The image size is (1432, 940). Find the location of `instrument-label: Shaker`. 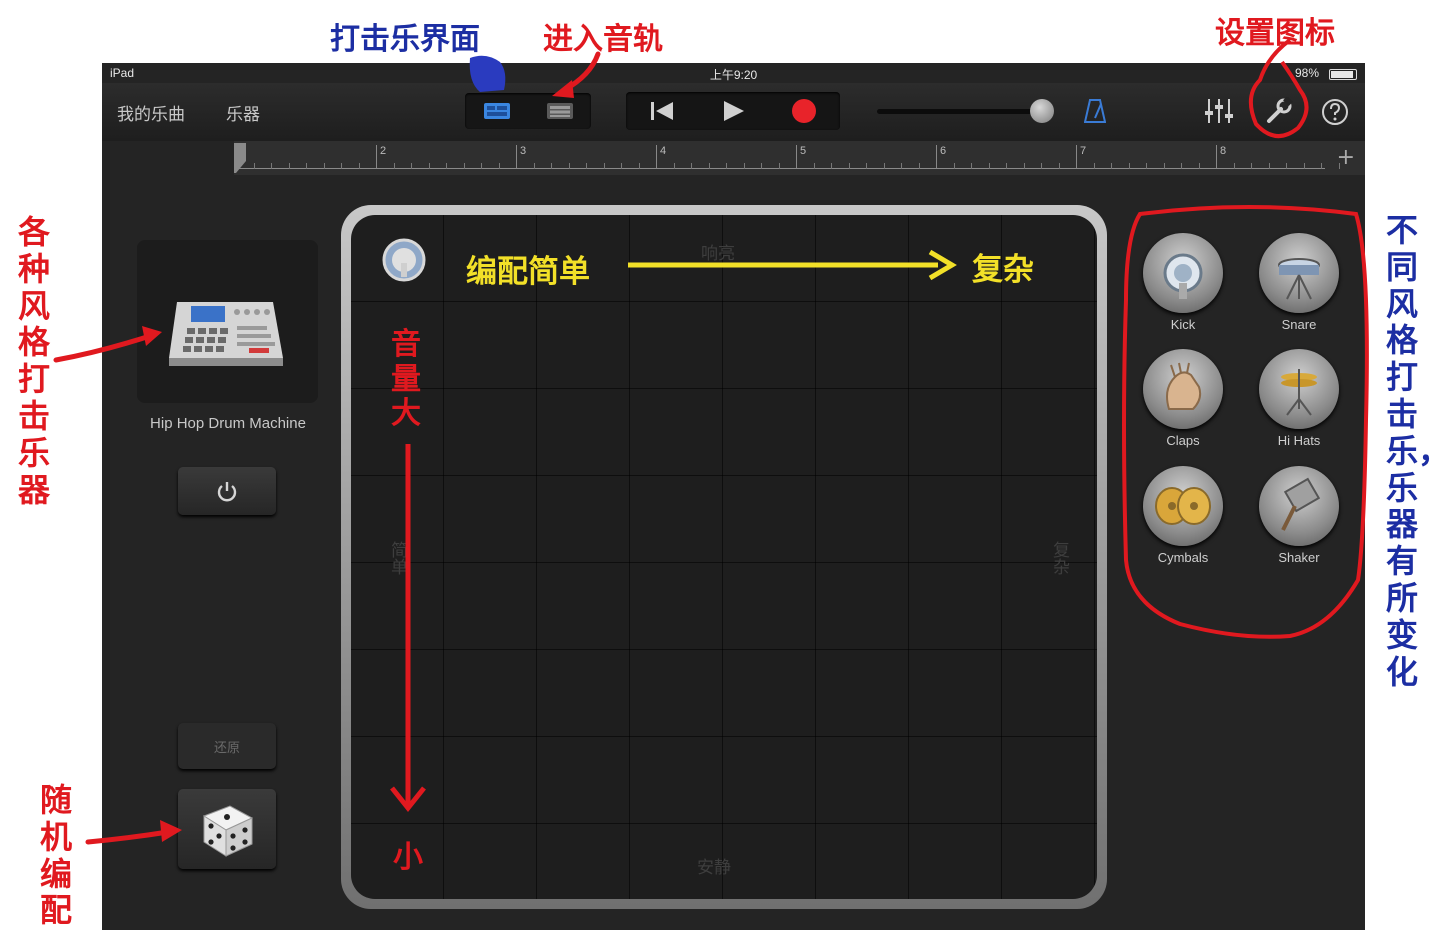

instrument-label: Shaker is located at coordinates (1299, 557).